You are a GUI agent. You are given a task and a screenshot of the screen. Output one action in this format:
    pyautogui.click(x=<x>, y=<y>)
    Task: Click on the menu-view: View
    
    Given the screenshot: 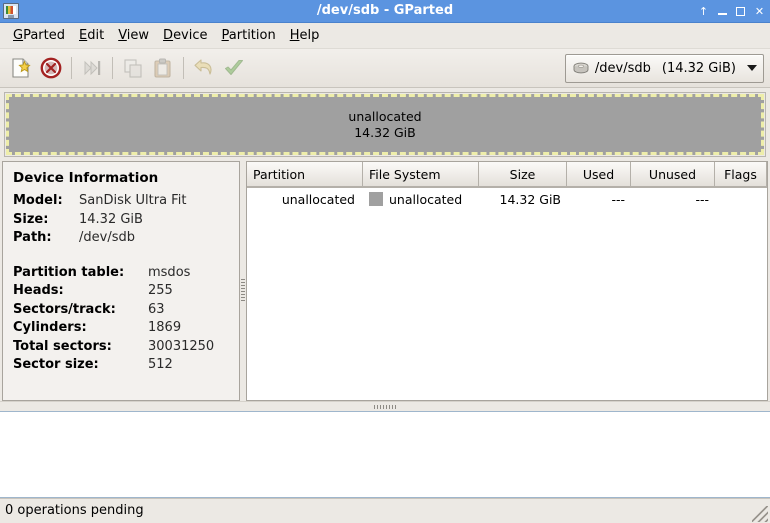 What is the action you would take?
    pyautogui.click(x=133, y=35)
    